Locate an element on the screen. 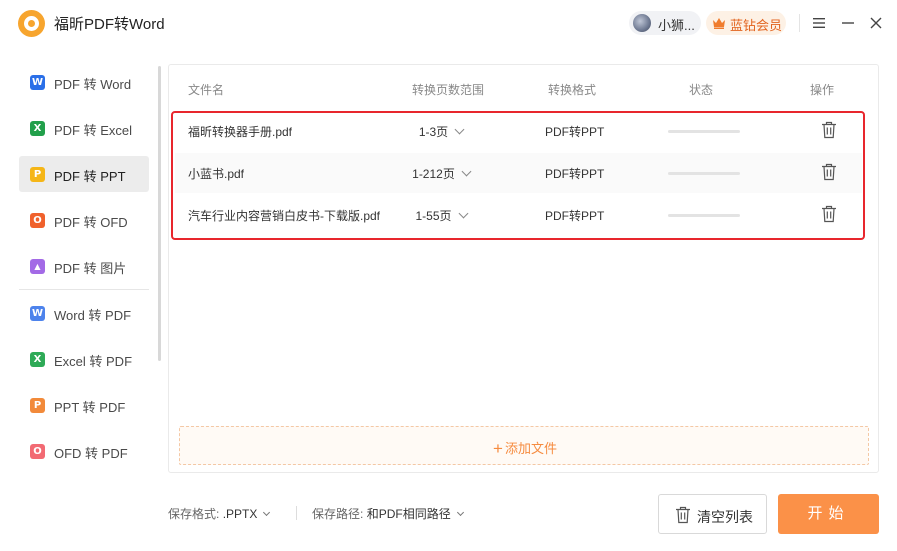  title-bar: 福昕PDF转Word 小狮... 蓝钻会员 is located at coordinates (448, 23).